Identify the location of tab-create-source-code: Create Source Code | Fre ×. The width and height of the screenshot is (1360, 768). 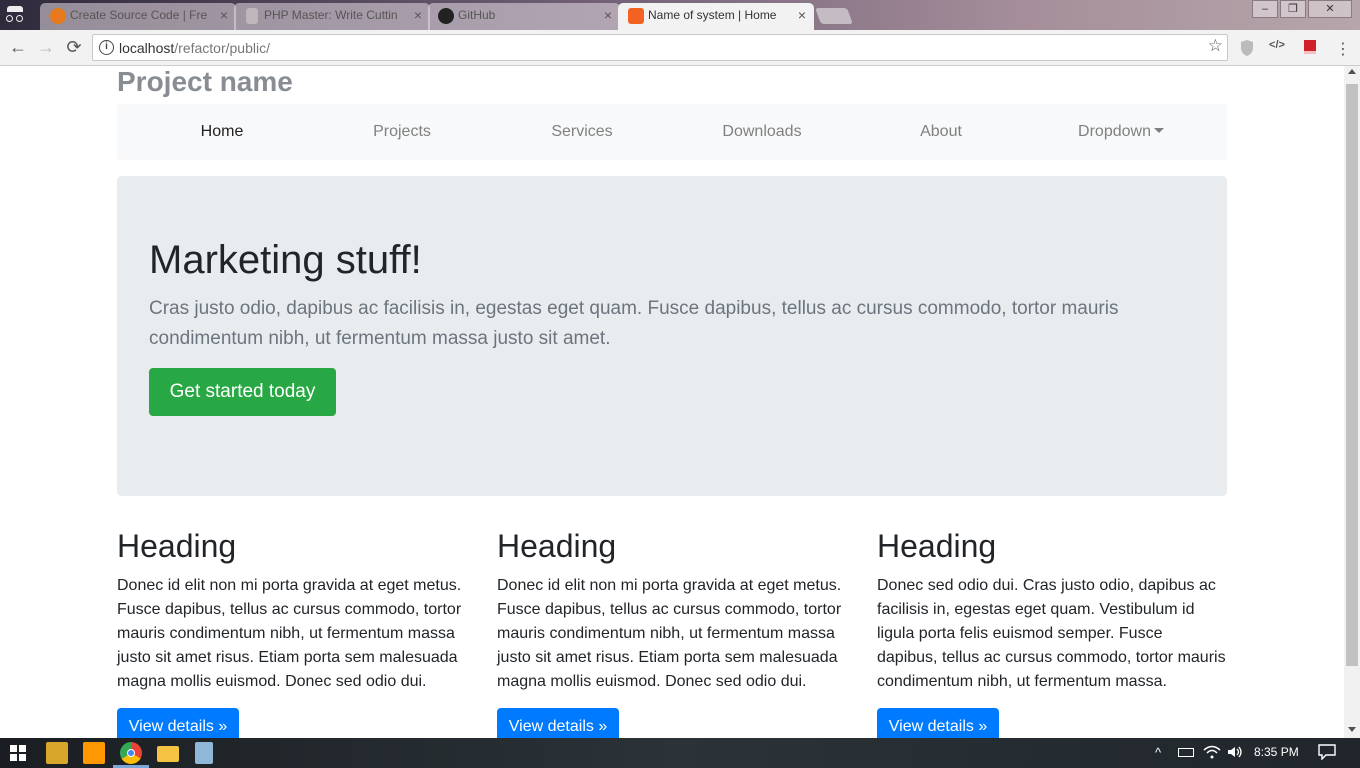
(138, 16).